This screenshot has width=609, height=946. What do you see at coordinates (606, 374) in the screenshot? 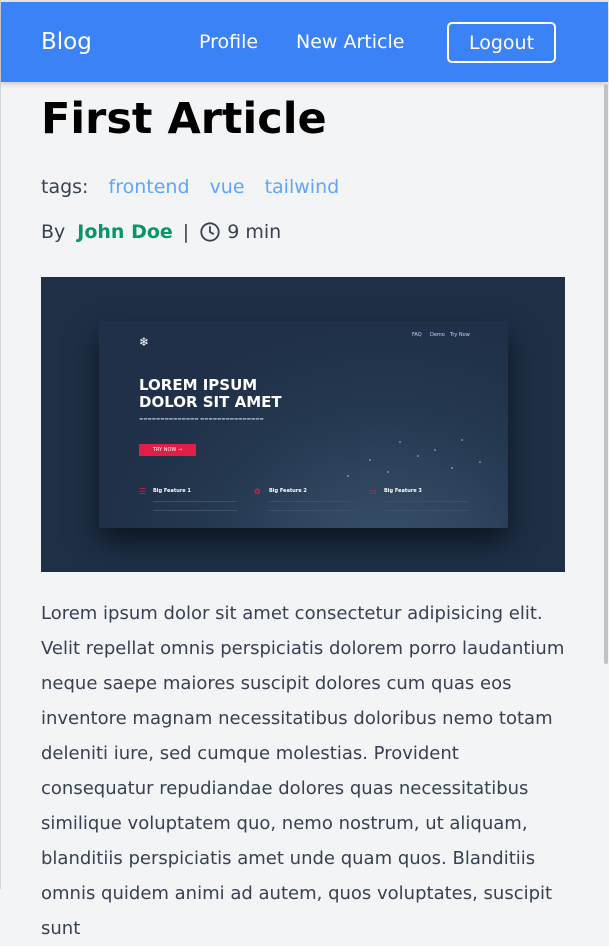
I see `scrollbar-thumb` at bounding box center [606, 374].